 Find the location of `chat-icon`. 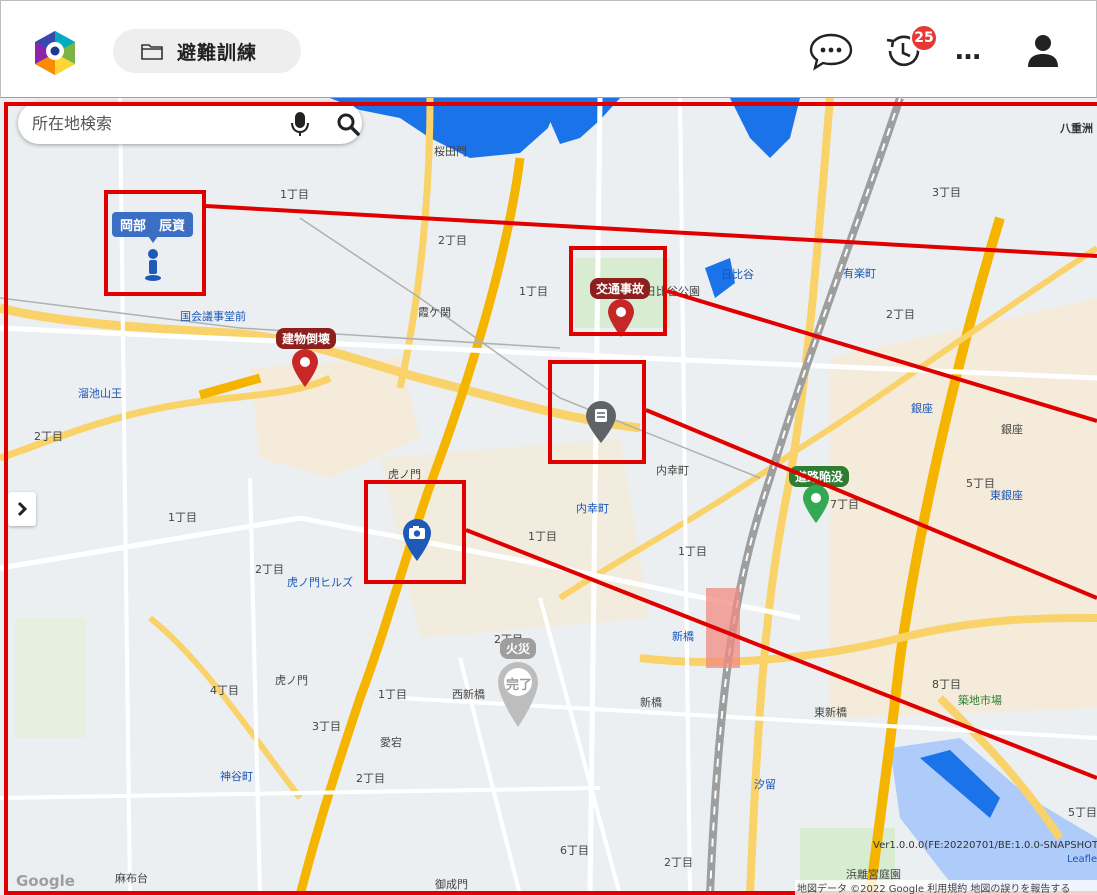

chat-icon is located at coordinates (831, 52).